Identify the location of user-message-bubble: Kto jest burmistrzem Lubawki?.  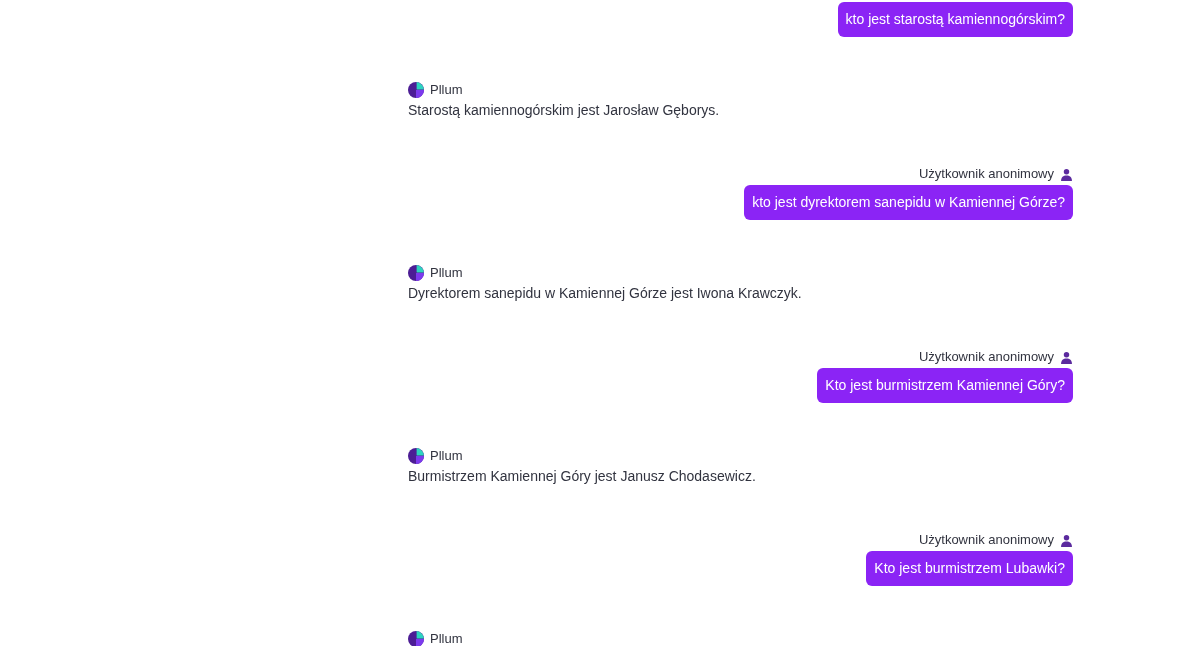
(969, 568).